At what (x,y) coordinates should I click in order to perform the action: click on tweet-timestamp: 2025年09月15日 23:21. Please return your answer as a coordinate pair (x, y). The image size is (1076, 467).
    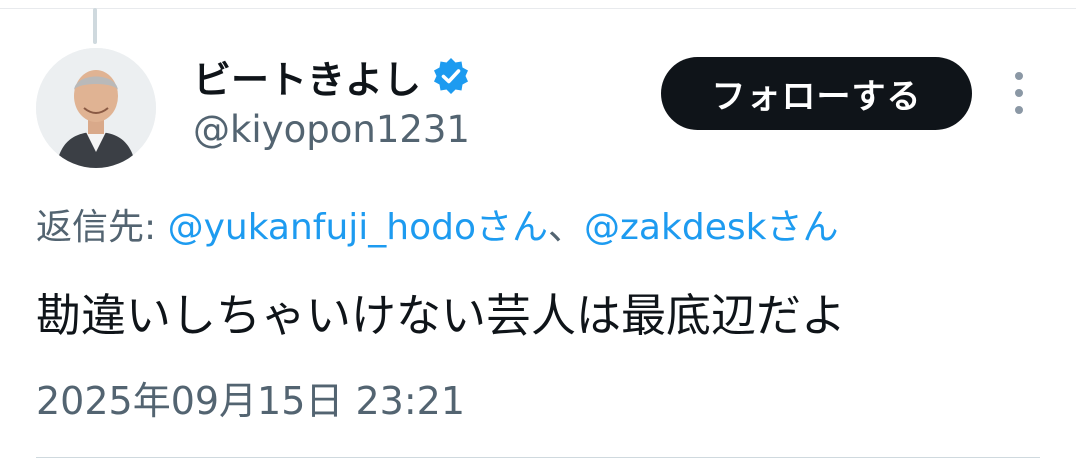
    Looking at the image, I should click on (250, 397).